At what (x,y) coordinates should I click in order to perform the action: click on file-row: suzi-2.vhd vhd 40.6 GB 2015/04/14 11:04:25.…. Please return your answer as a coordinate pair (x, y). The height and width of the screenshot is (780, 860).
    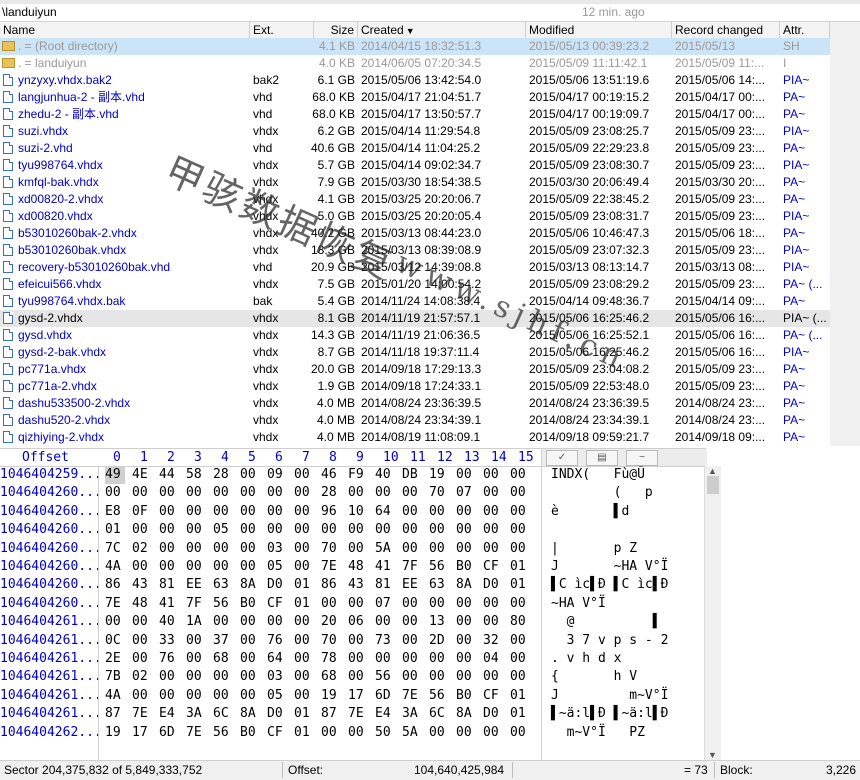
    Looking at the image, I should click on (415, 148).